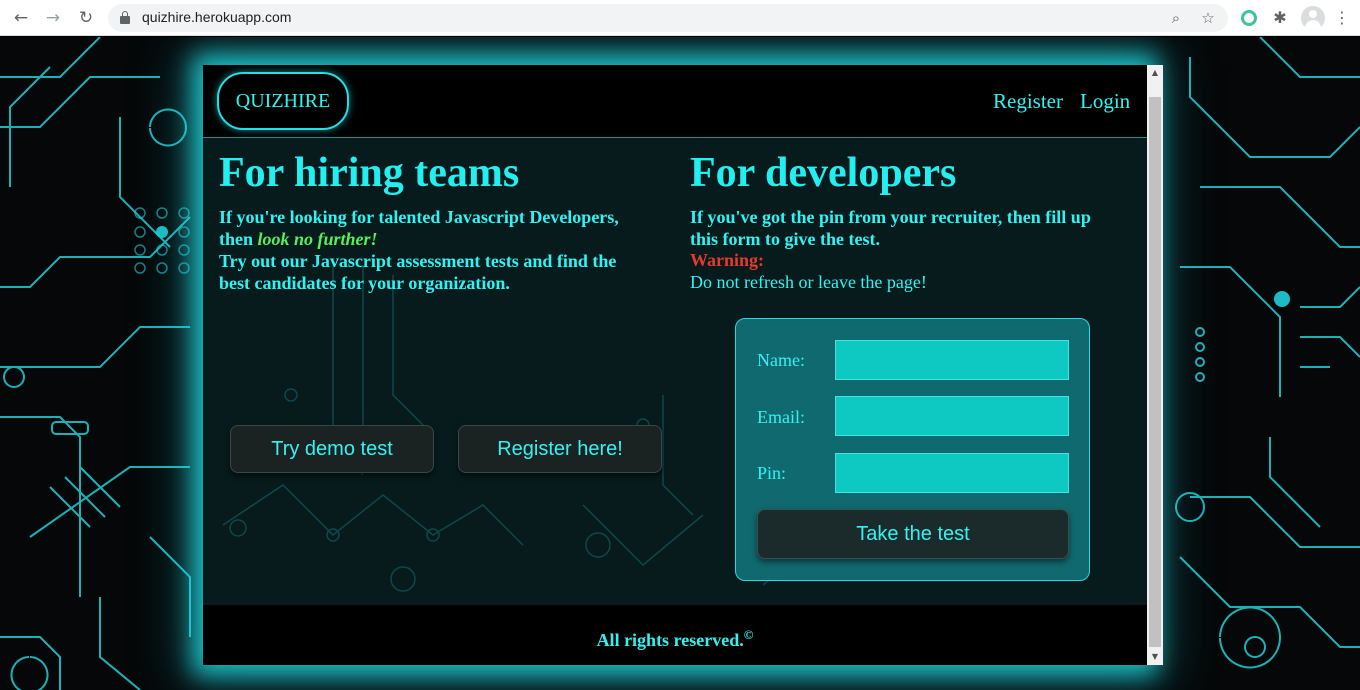 The height and width of the screenshot is (690, 1360). Describe the element at coordinates (449, 239) in the screenshot. I see `hiring-line-2: then look no further!` at that location.